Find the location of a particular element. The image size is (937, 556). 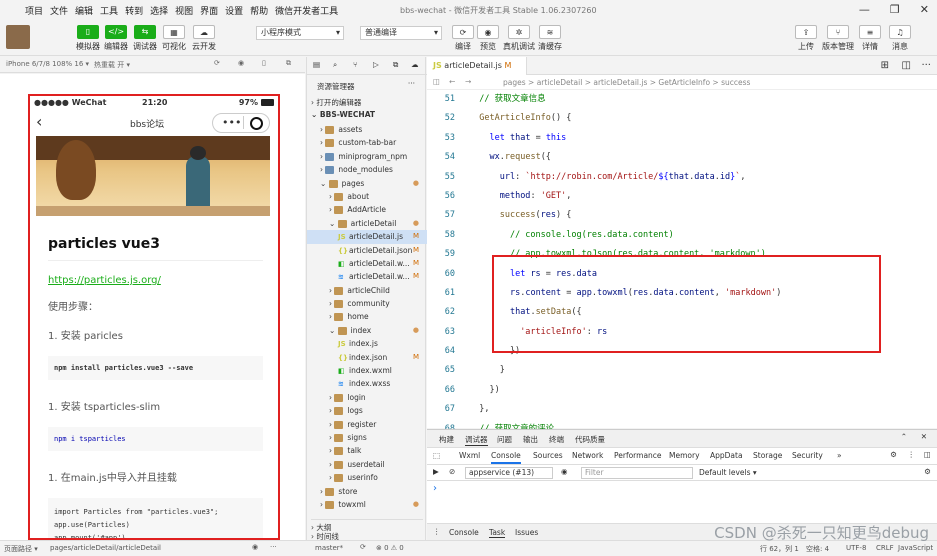

close-panel-icon: ✕ is located at coordinates (924, 436).